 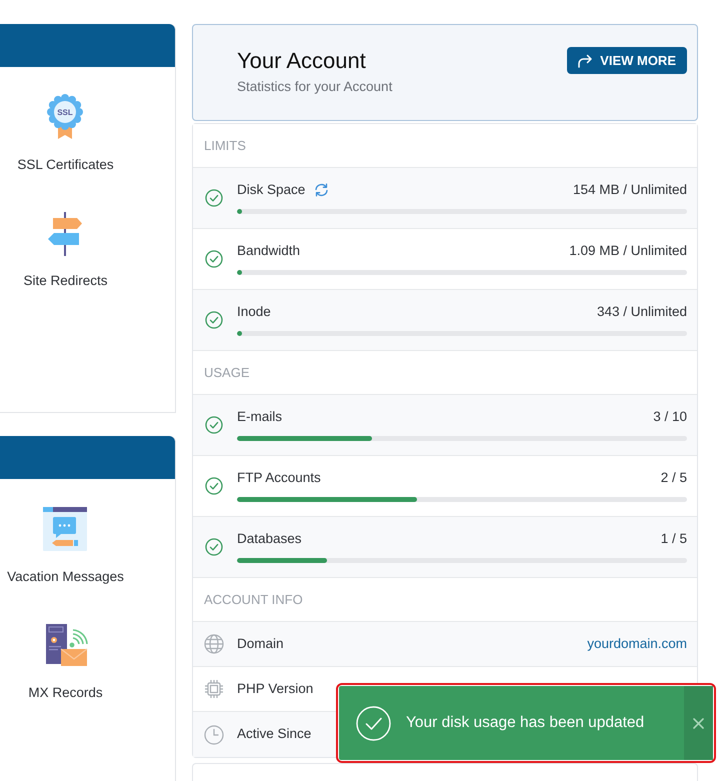 I want to click on view-more-button: VIEW MORE, so click(x=627, y=60).